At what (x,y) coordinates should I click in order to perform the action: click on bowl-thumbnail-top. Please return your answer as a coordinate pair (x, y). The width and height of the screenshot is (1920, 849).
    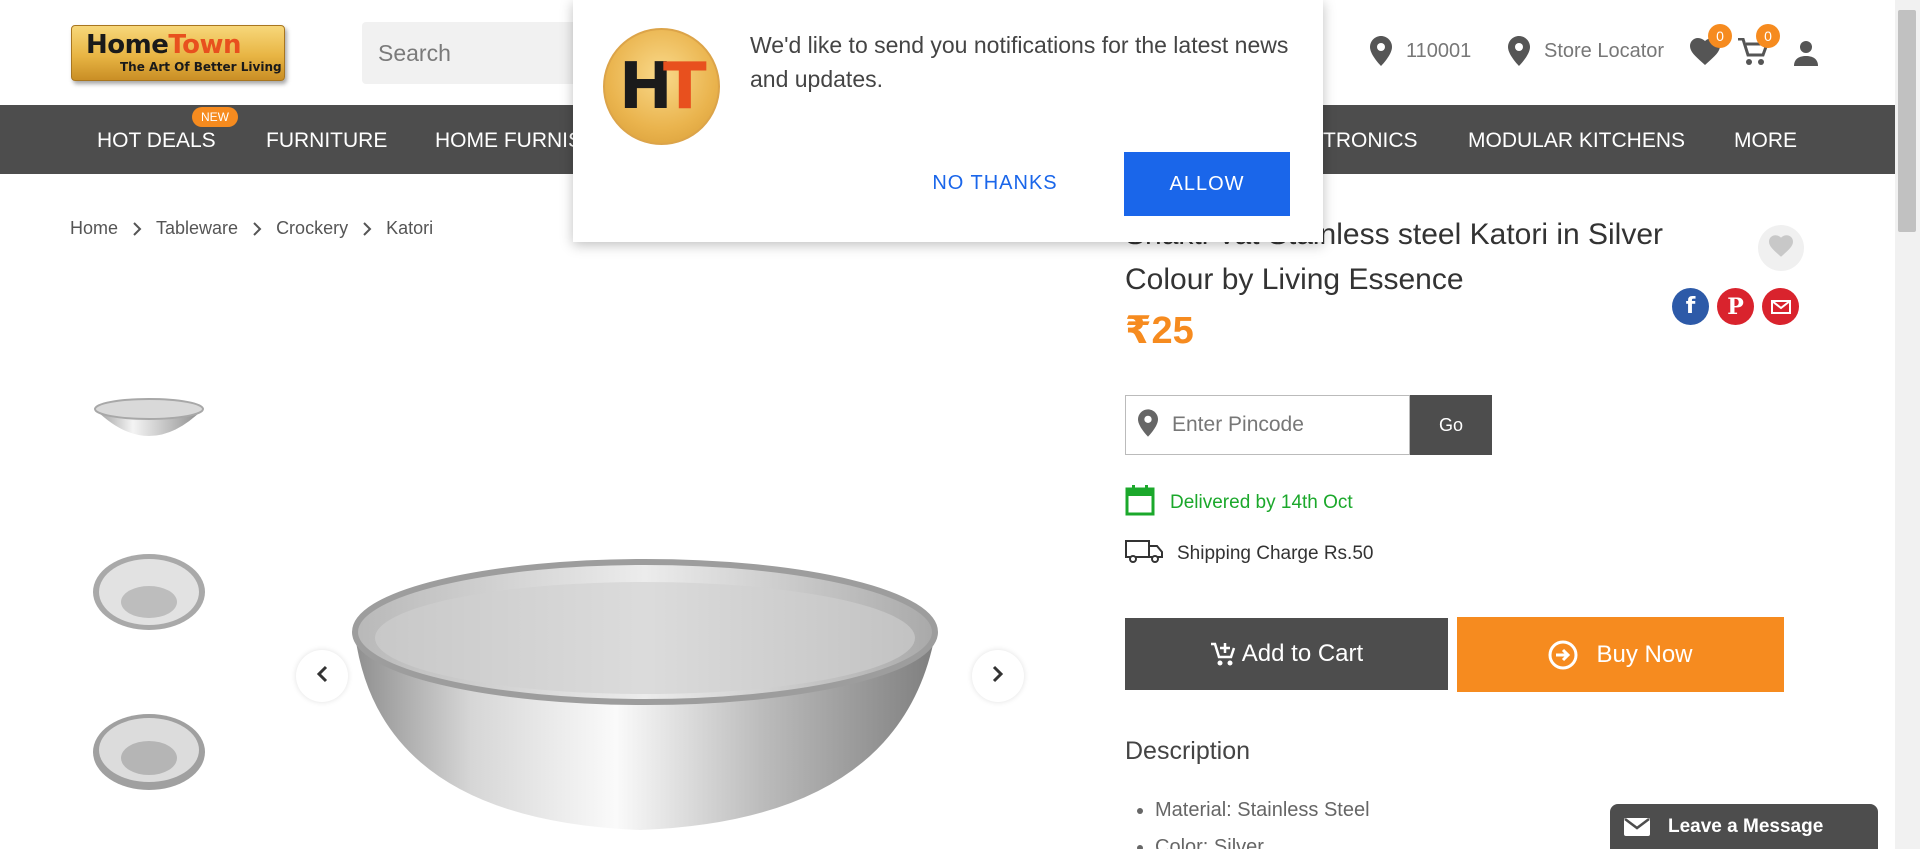
    Looking at the image, I should click on (149, 592).